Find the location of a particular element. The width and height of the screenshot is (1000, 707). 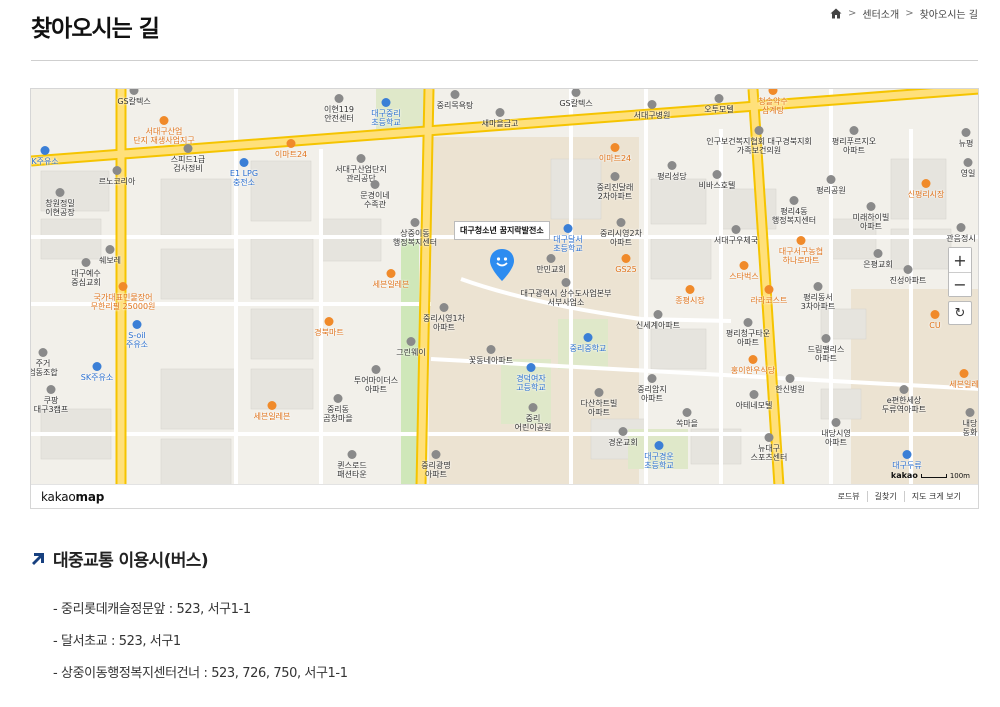

map-place-label: 르노코리아 is located at coordinates (117, 181).